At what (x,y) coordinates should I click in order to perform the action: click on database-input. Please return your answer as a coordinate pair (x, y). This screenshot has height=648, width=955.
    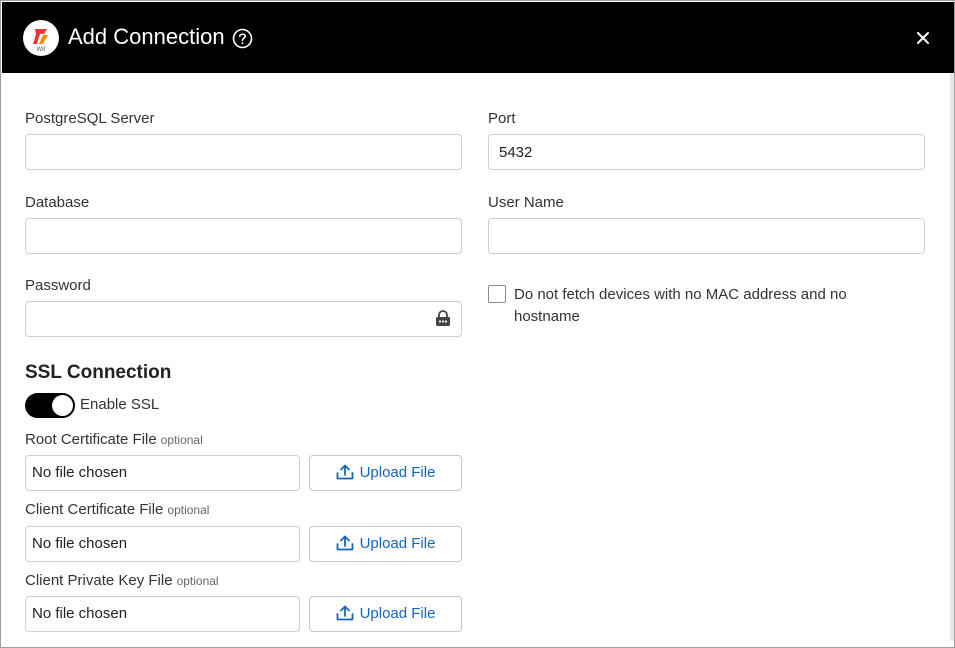
    Looking at the image, I should click on (243, 236).